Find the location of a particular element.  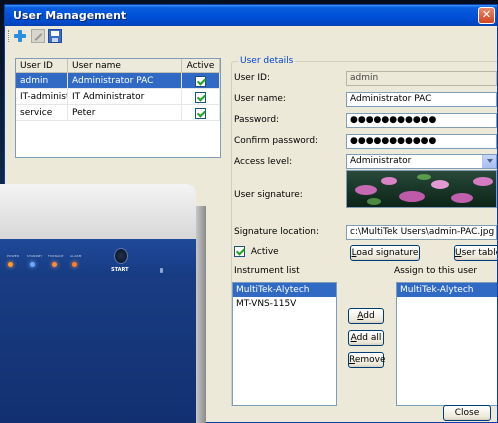

edit-user-icon is located at coordinates (38, 36).